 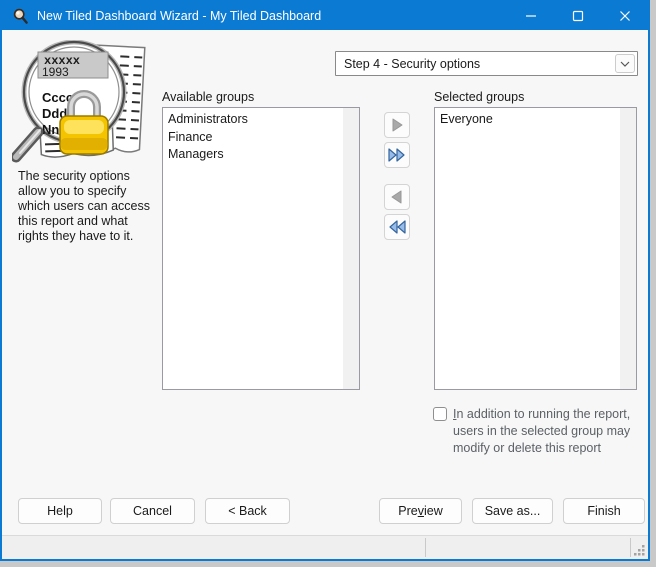 I want to click on available-groups-label: Available groups, so click(x=208, y=97).